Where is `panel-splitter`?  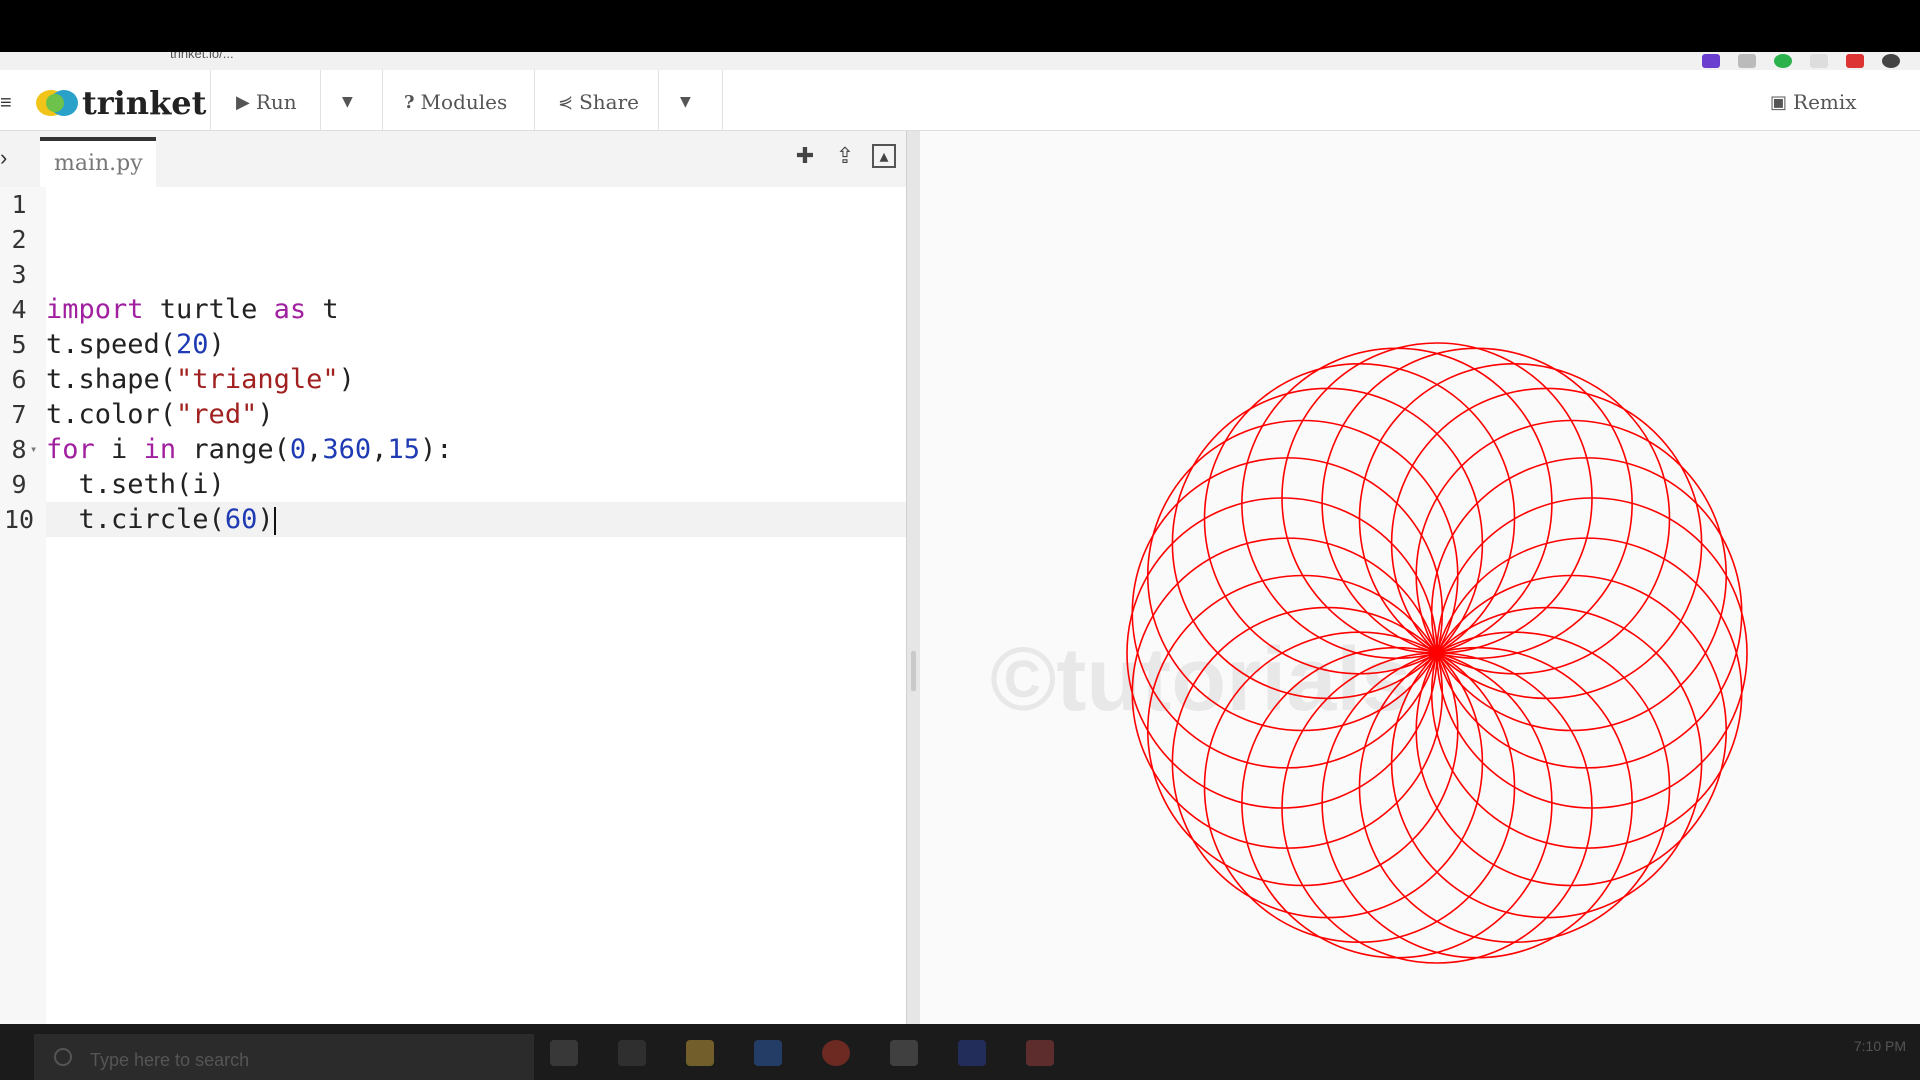
panel-splitter is located at coordinates (913, 577).